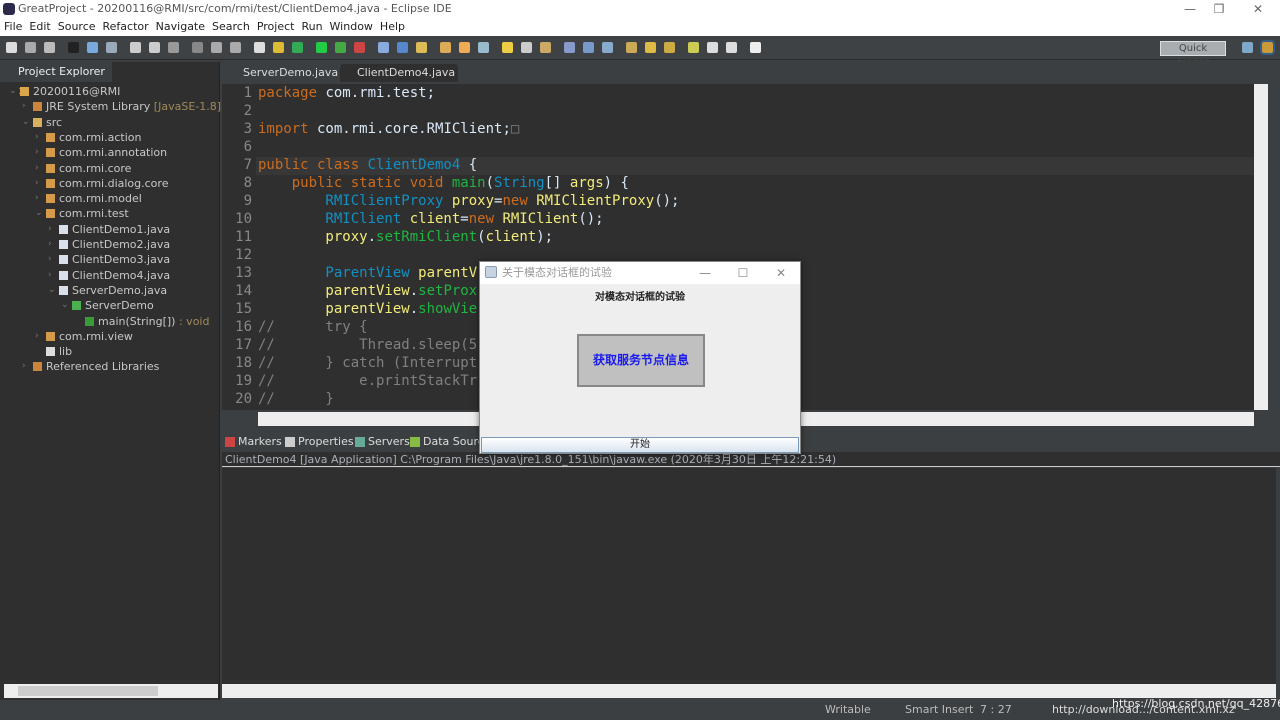  Describe the element at coordinates (90, 366) in the screenshot. I see `tree-item: › Referenced Libraries` at that location.